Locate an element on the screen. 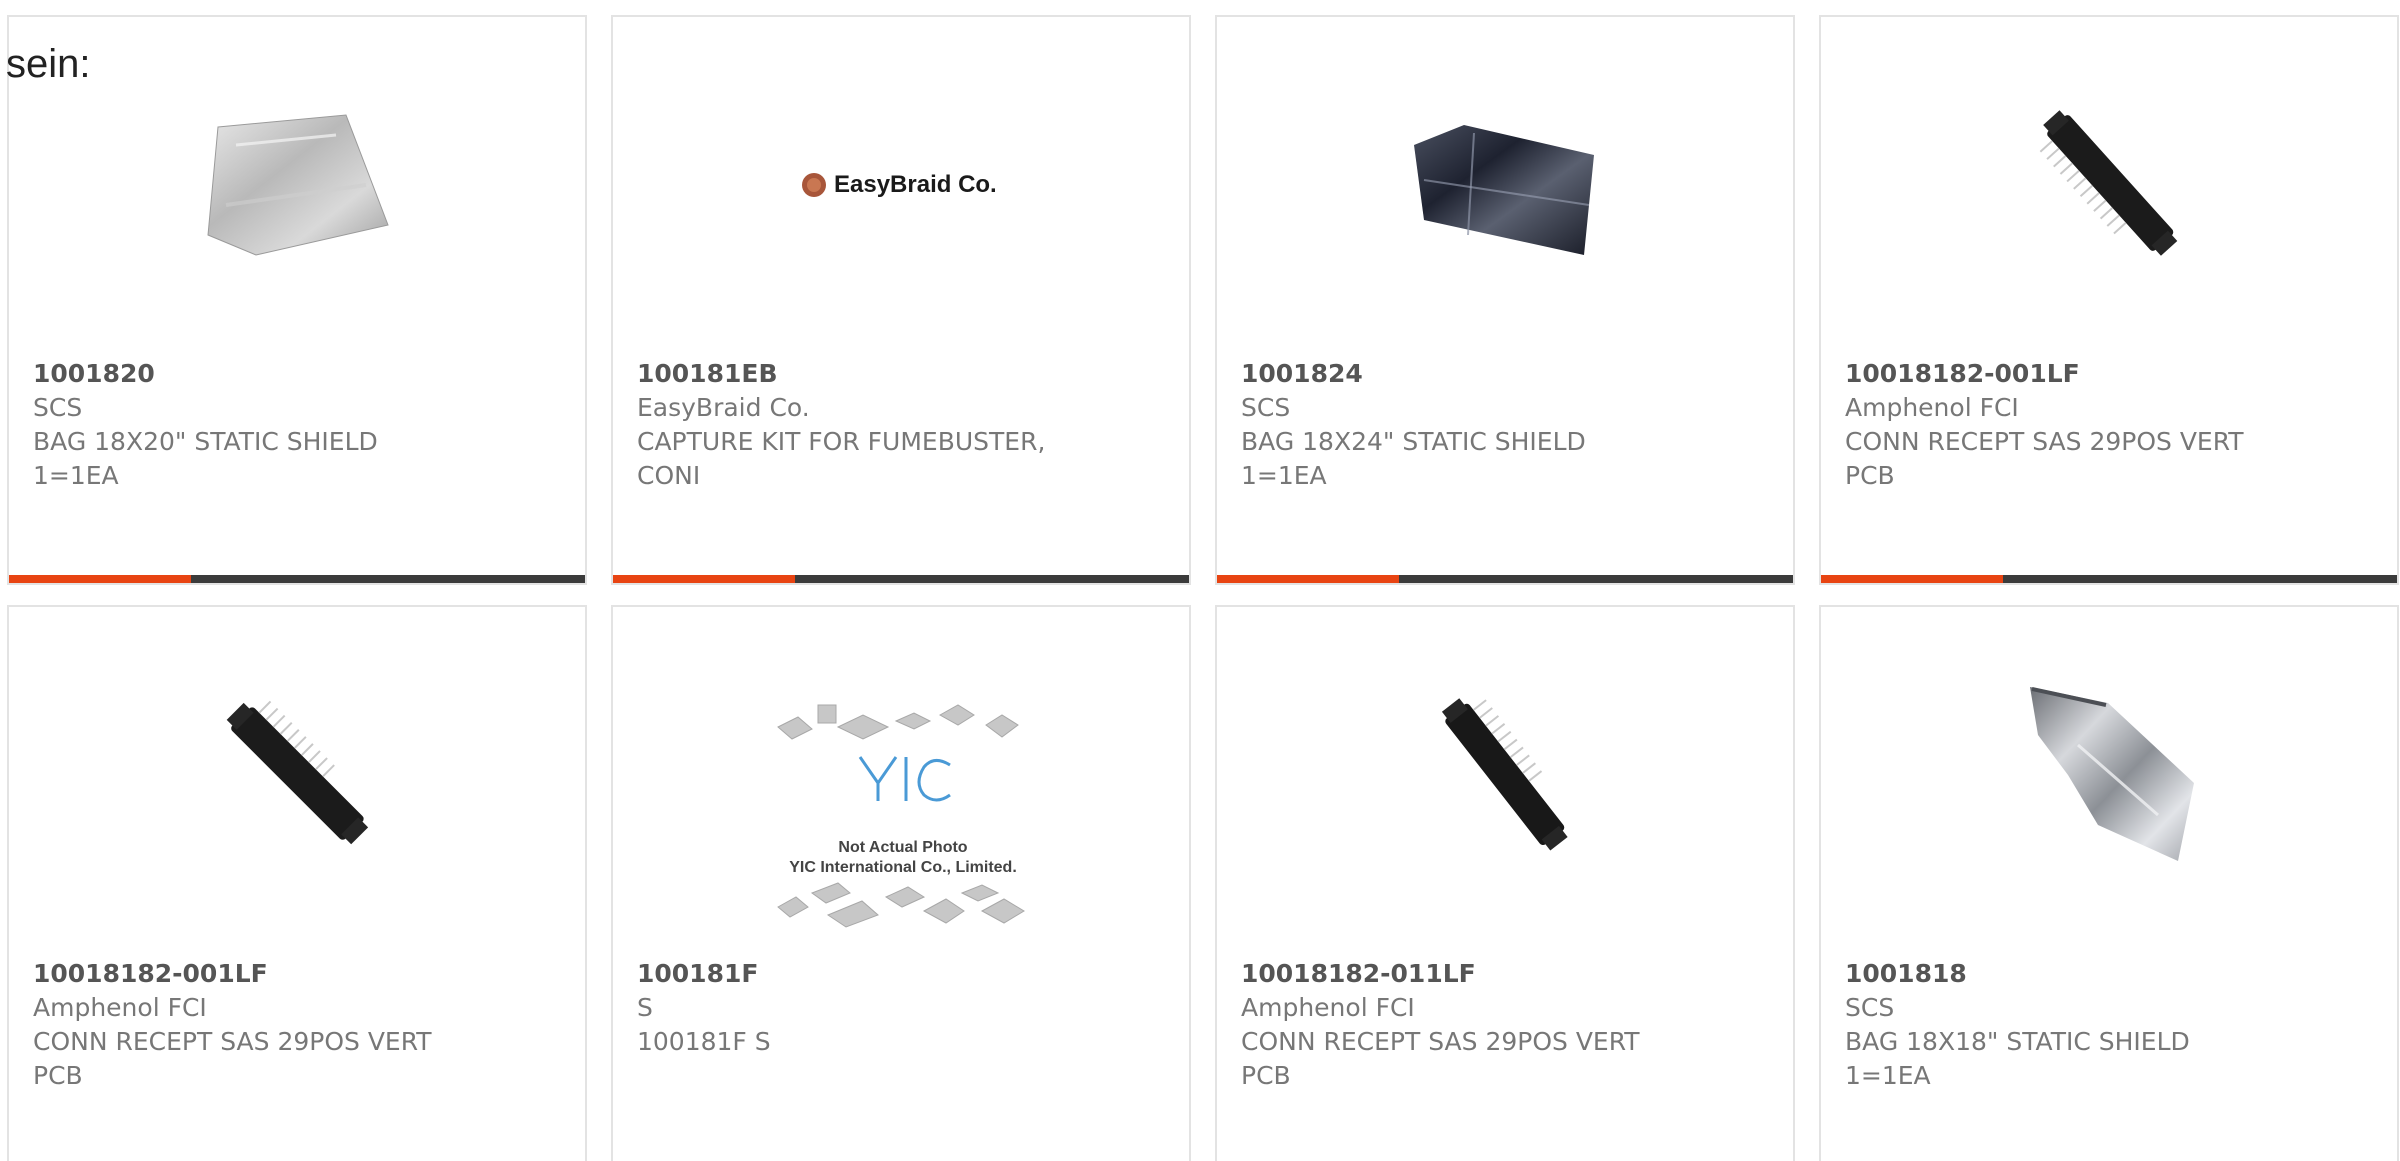  manufacturer: EasyBraid Co. is located at coordinates (723, 407).